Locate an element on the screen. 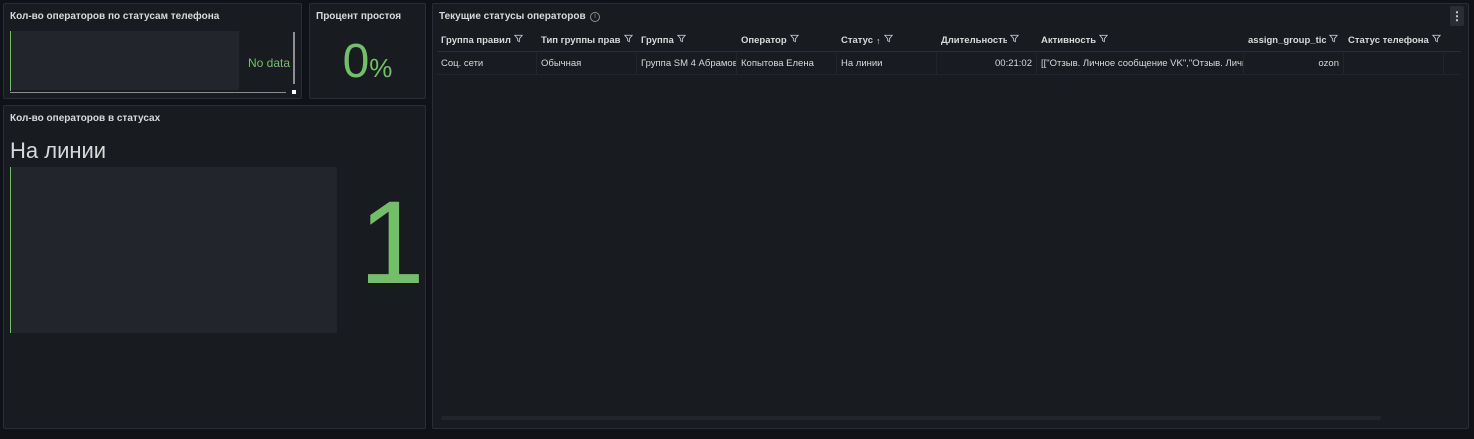  panel-idle-percent: Процент простоя 0% is located at coordinates (367, 51).